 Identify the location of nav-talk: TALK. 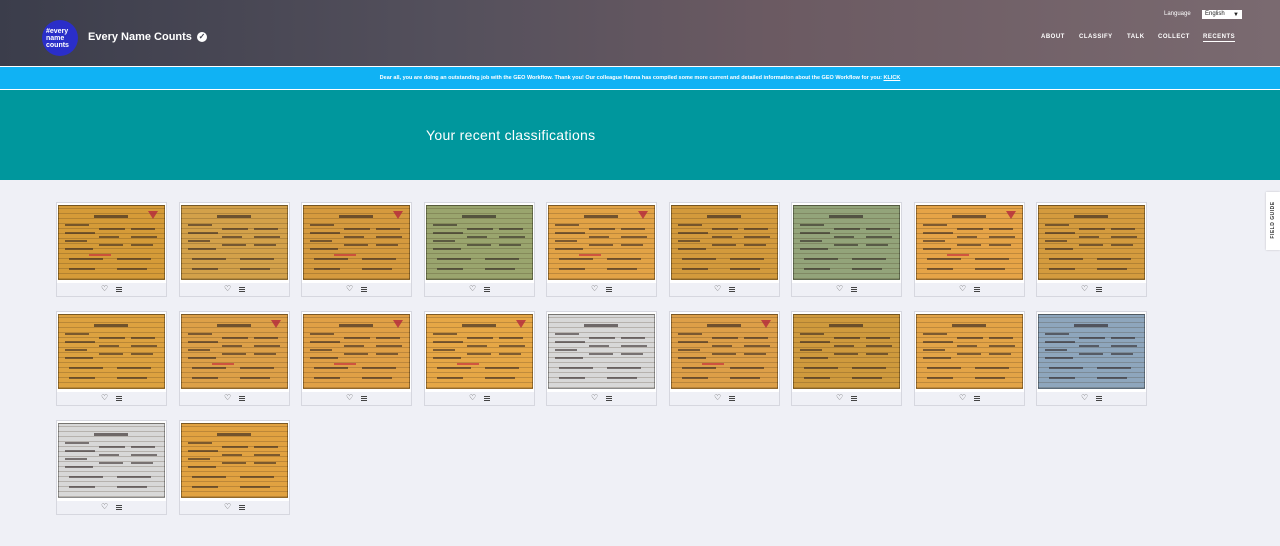
(1136, 37).